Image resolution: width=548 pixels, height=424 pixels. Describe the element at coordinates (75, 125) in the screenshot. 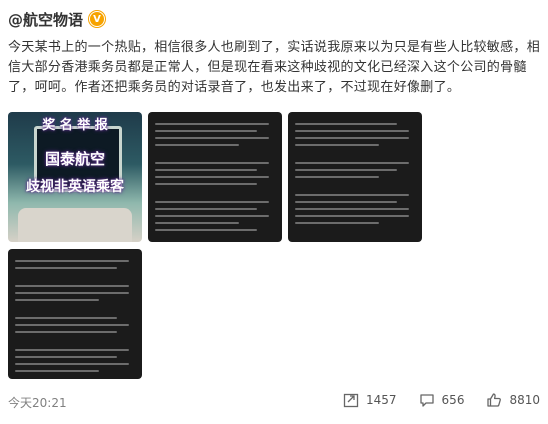

I see `photo-caption-1: 奖 名 举 报` at that location.